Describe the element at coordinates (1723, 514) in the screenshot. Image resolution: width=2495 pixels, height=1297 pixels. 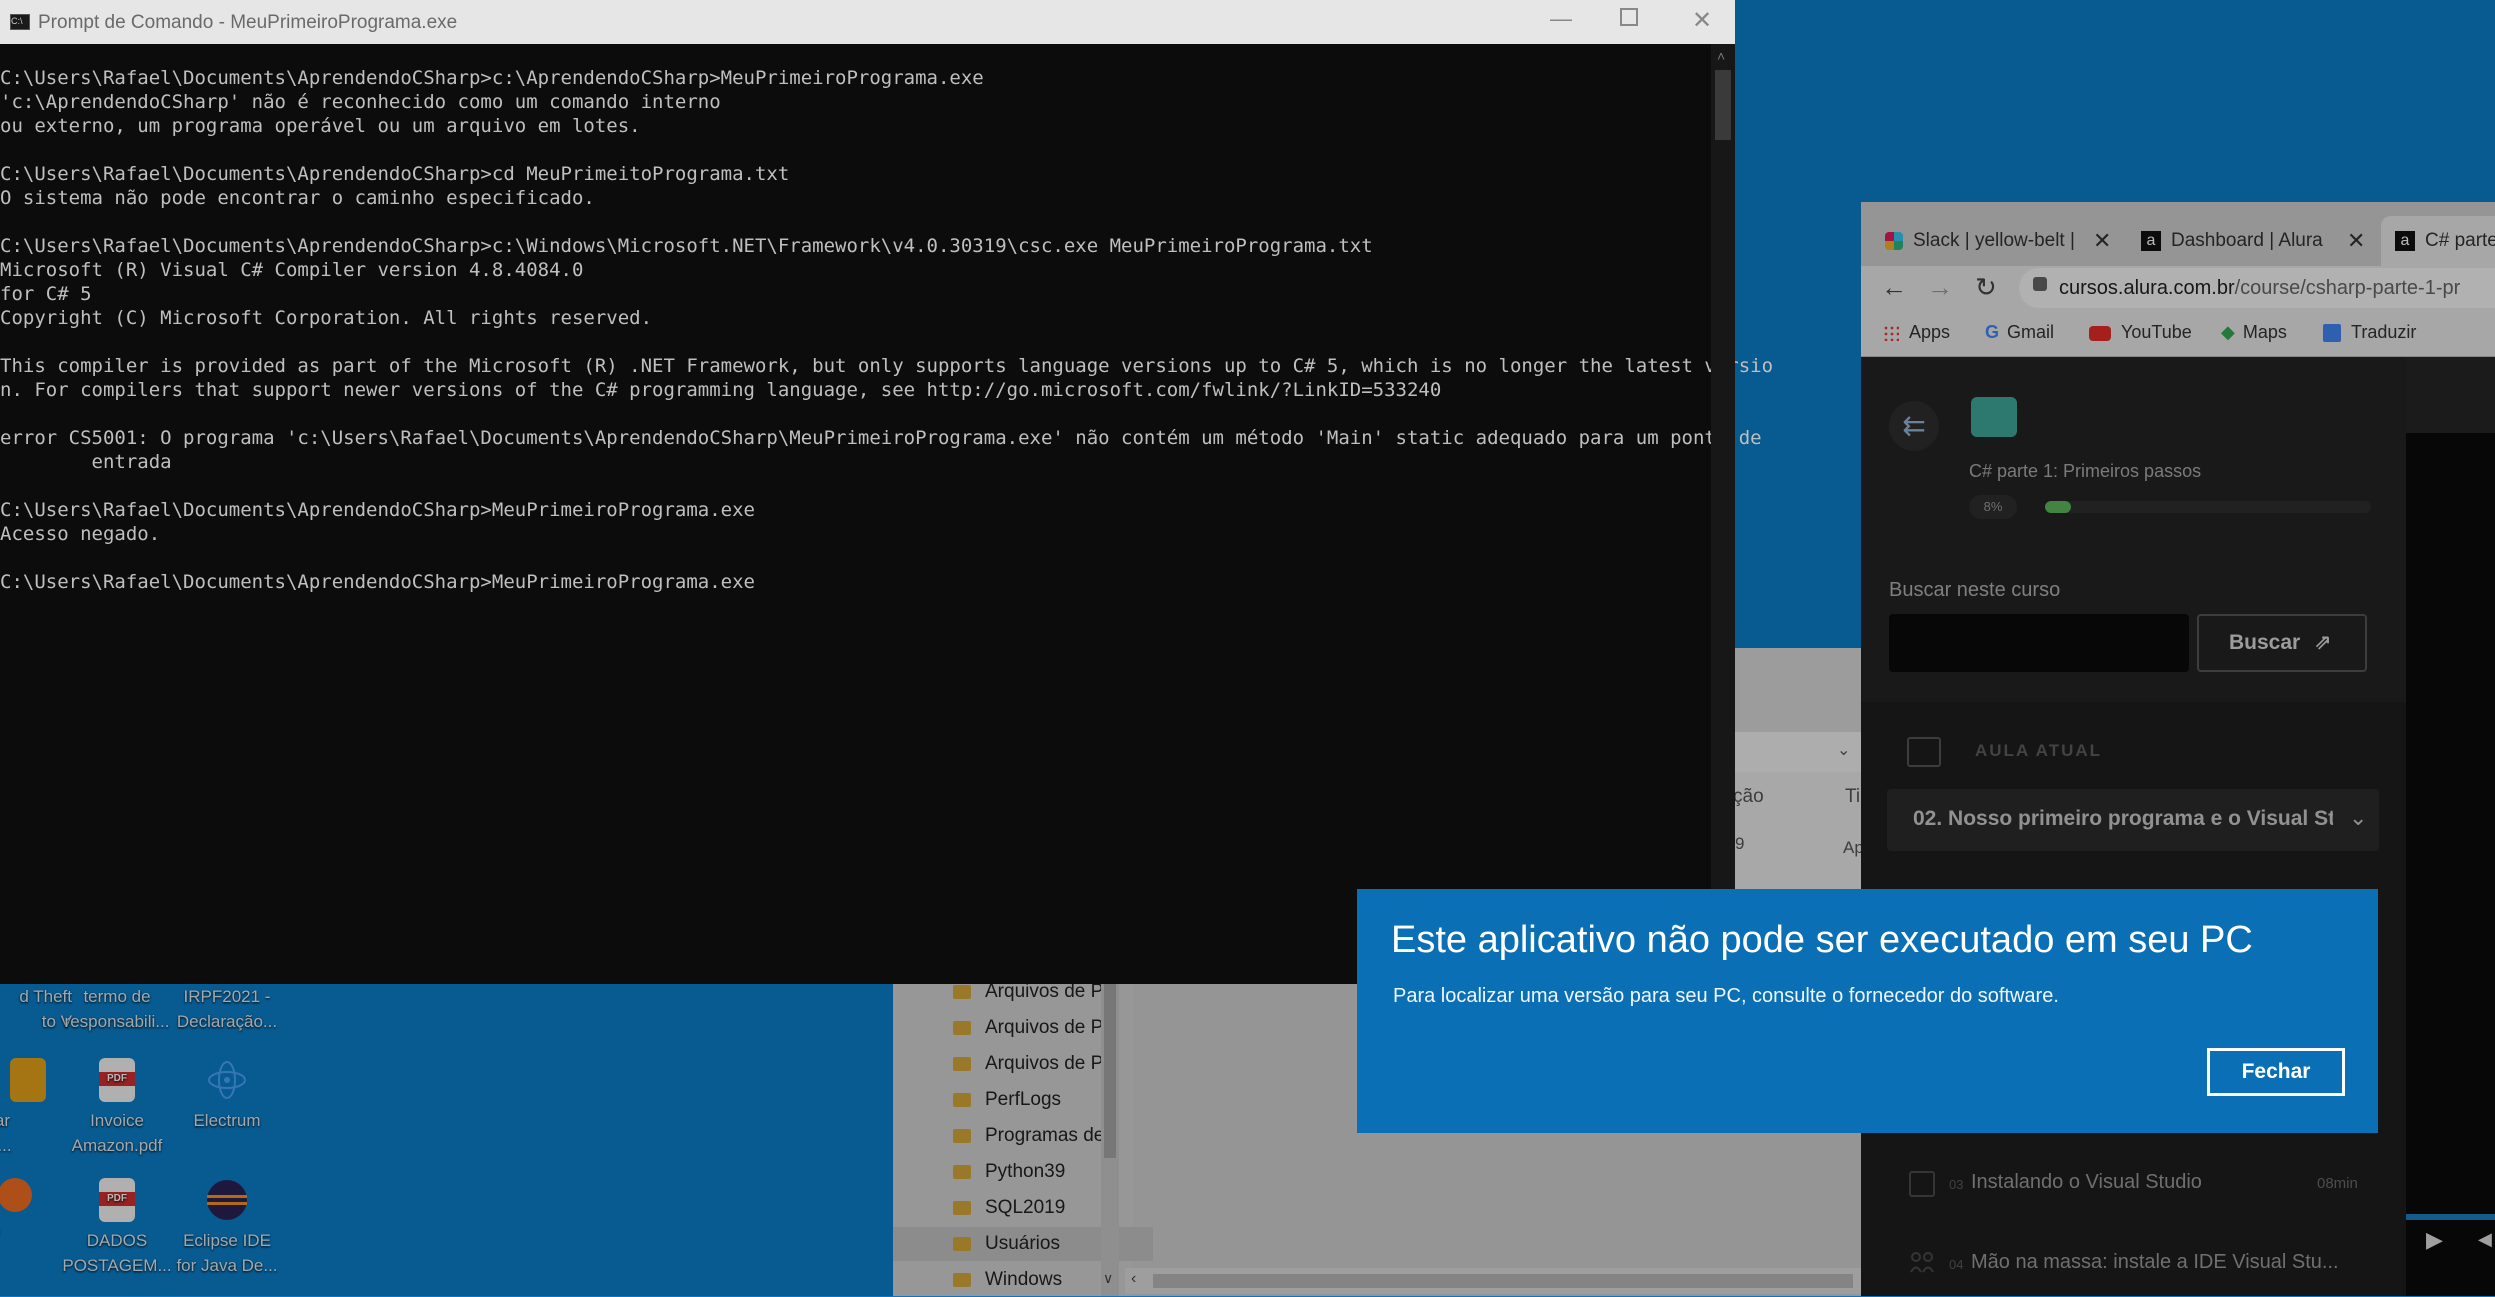
I see `cmd-scrollbar: ˄` at that location.